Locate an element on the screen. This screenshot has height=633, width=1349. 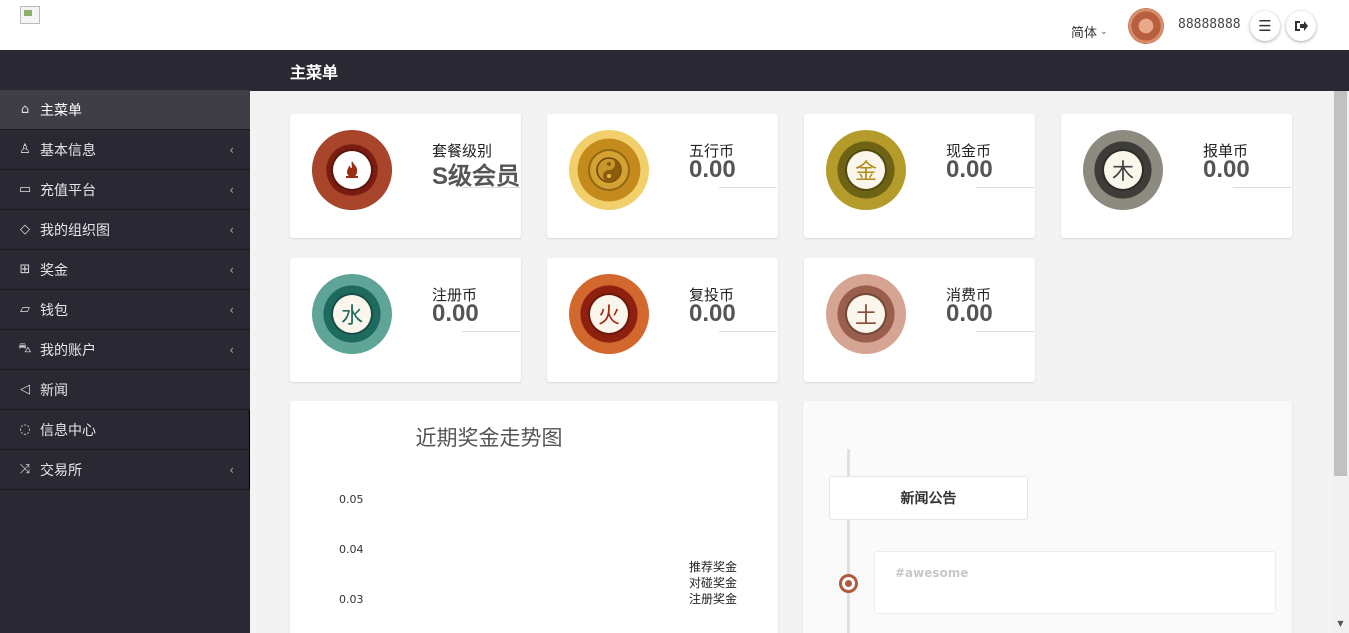
legend-item: 注册奖金 is located at coordinates (713, 598).